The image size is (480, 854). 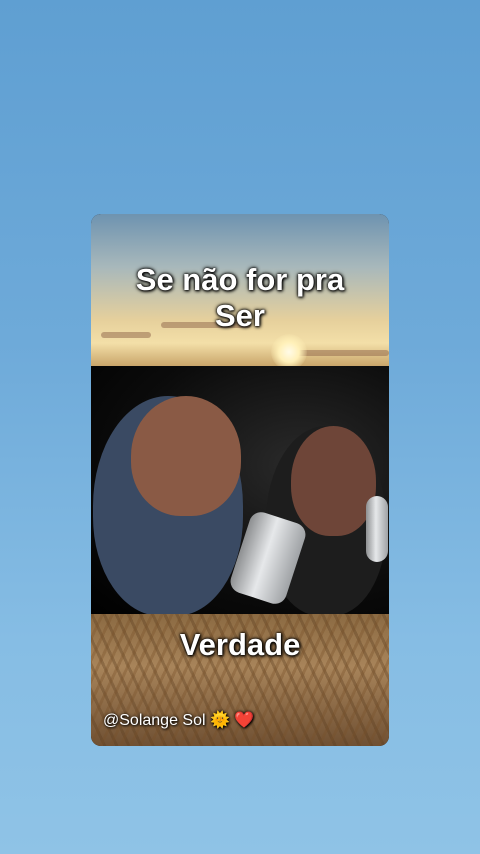 I want to click on lyric-line-2: Ser, so click(x=240, y=315).